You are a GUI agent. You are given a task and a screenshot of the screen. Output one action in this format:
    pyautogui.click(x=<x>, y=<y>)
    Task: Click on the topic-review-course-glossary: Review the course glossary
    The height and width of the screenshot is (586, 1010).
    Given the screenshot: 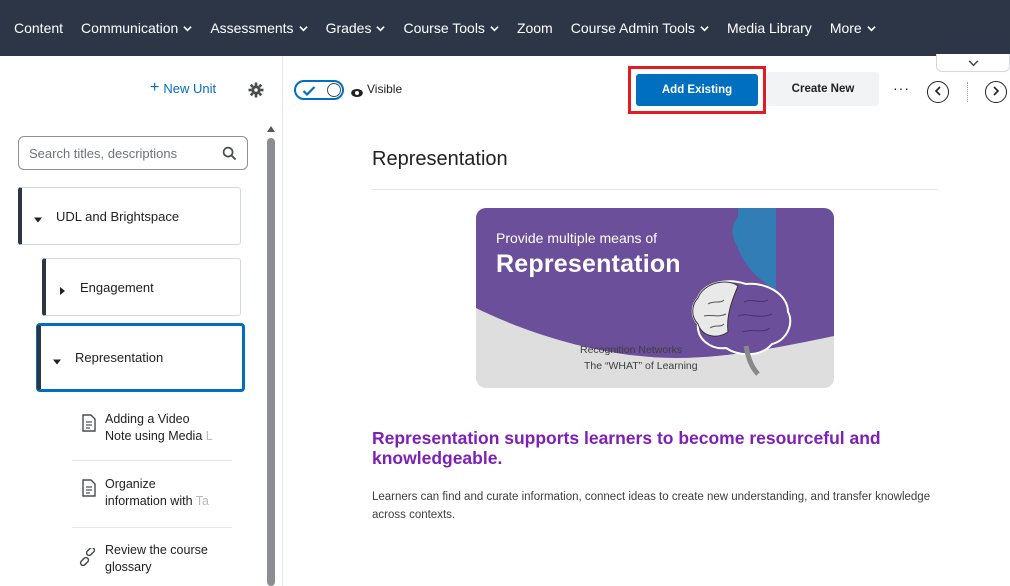 What is the action you would take?
    pyautogui.click(x=153, y=559)
    